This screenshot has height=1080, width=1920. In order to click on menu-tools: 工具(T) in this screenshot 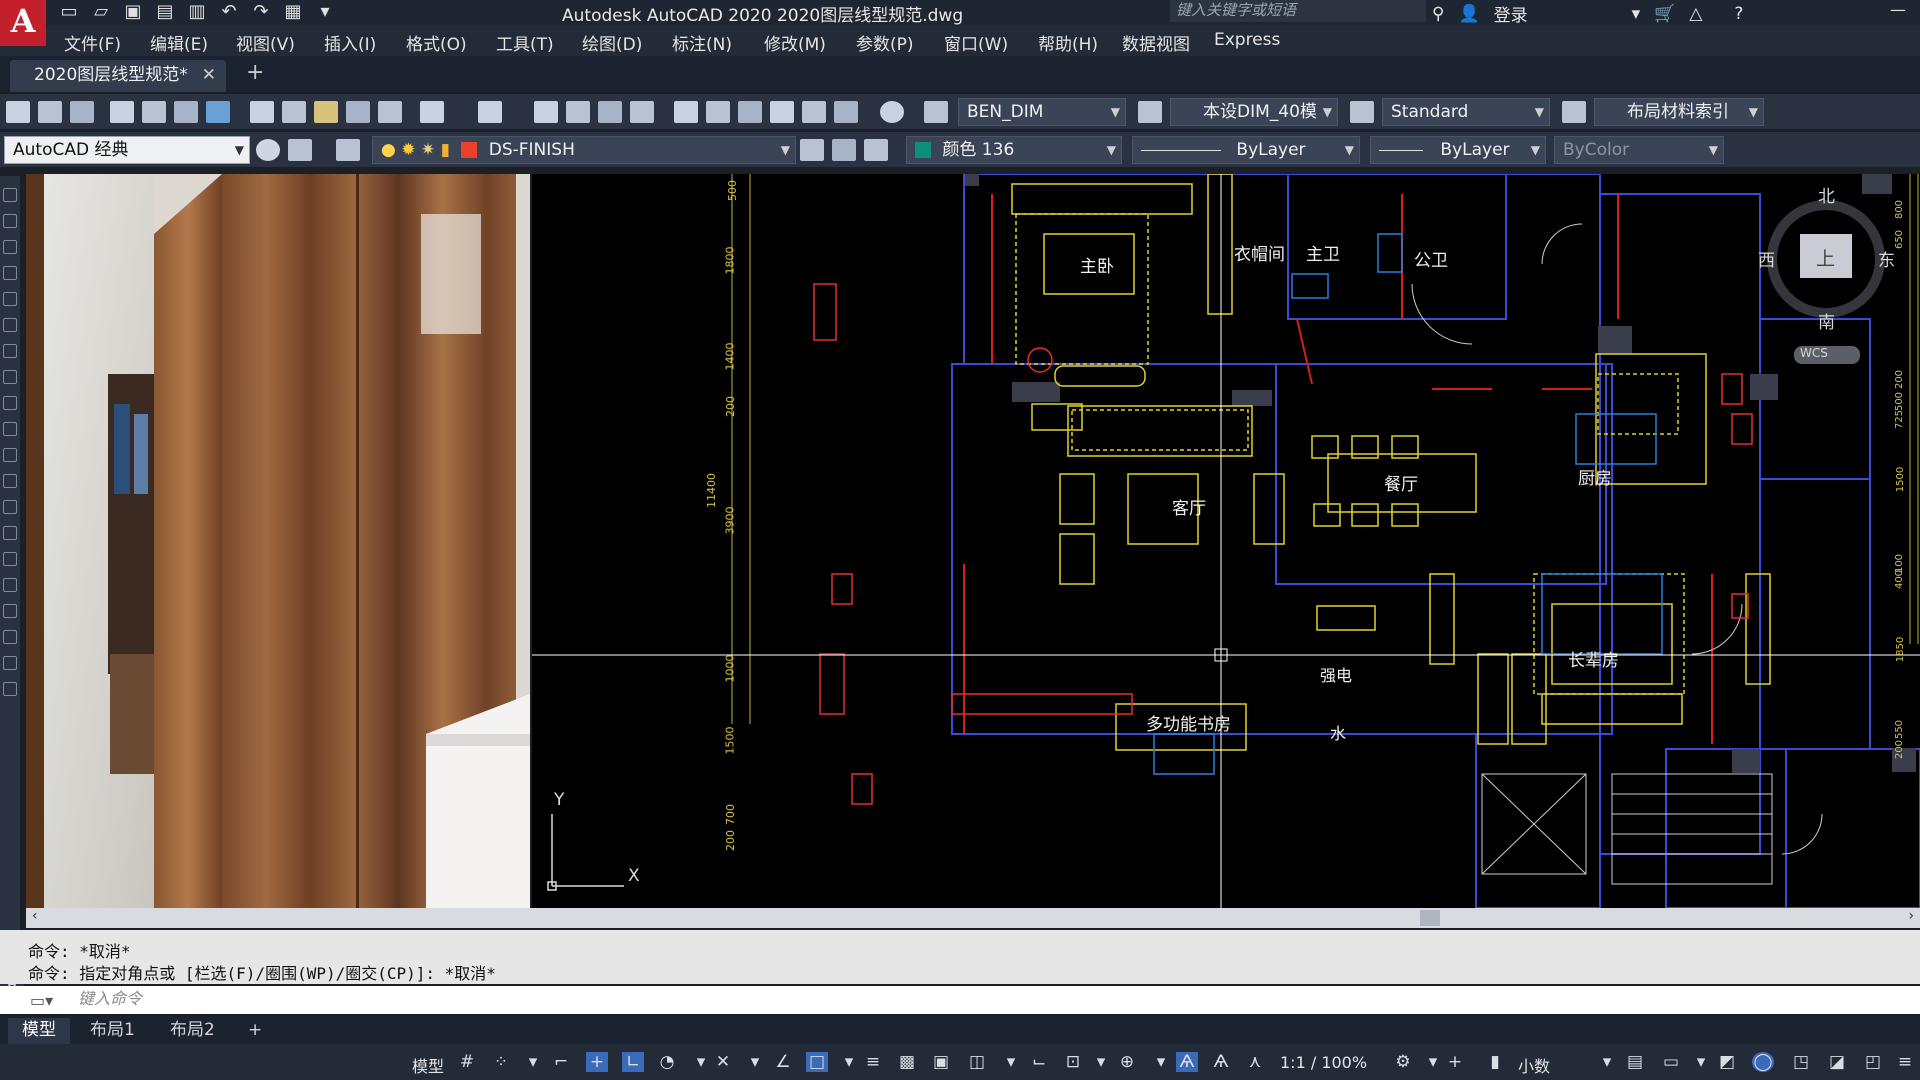, I will do `click(525, 42)`.